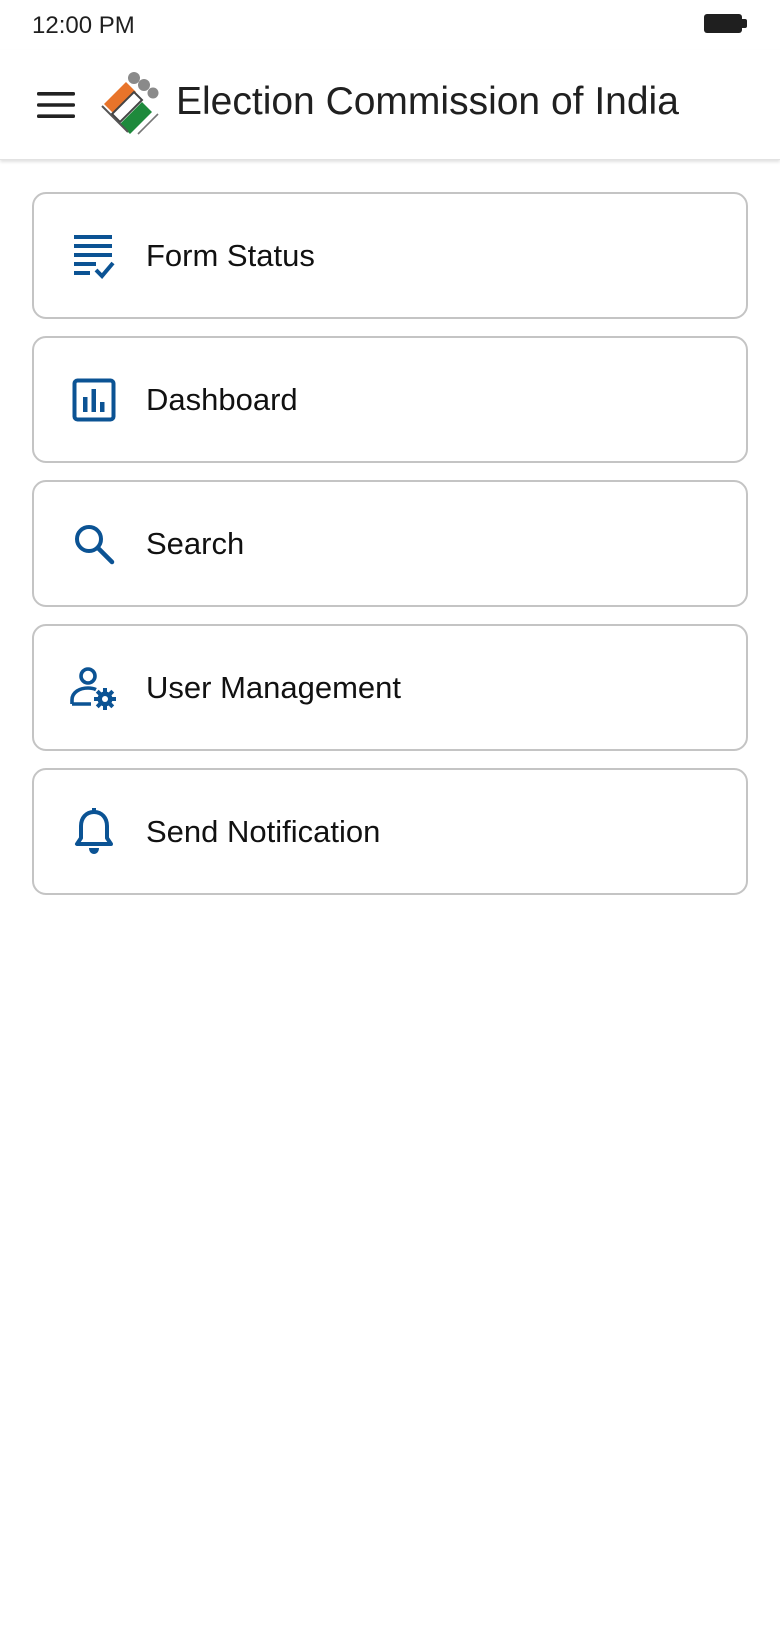 The width and height of the screenshot is (780, 1648). I want to click on app-bar: Election Commission of India, so click(390, 105).